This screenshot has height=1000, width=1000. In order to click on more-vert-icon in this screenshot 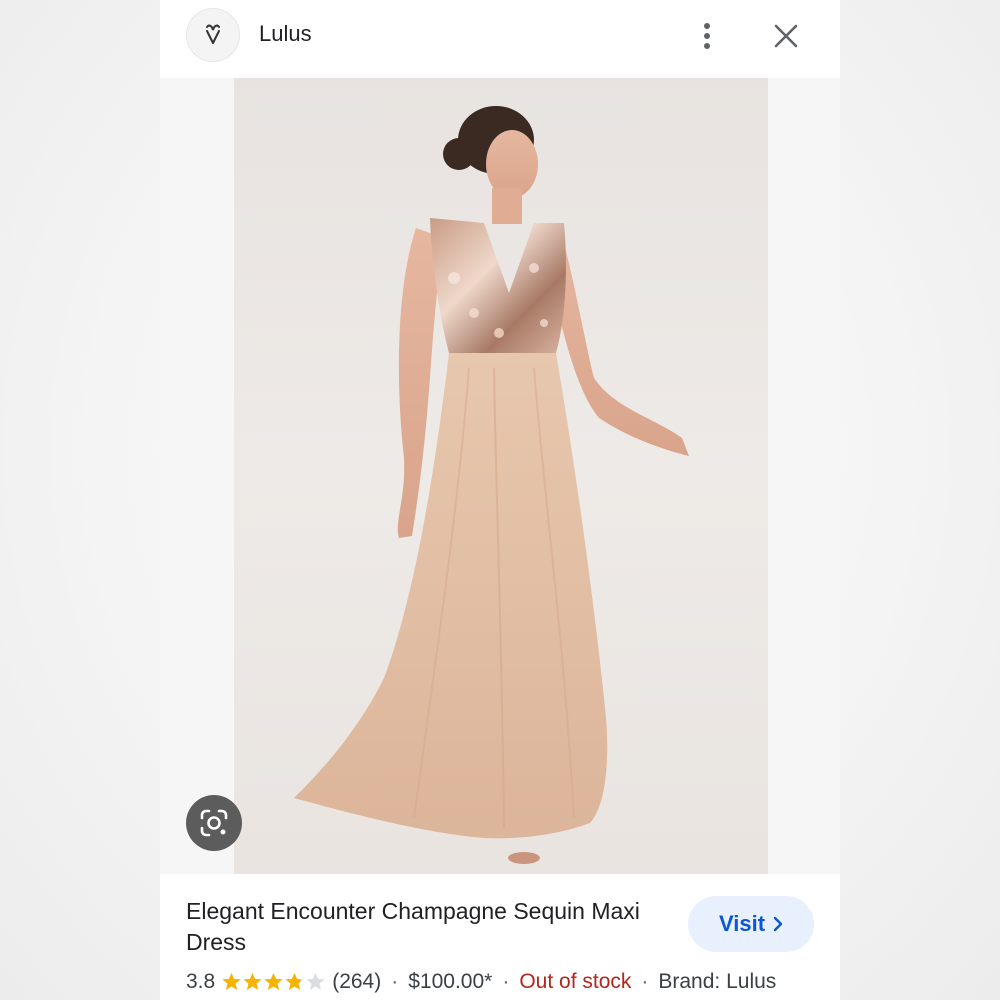, I will do `click(707, 36)`.